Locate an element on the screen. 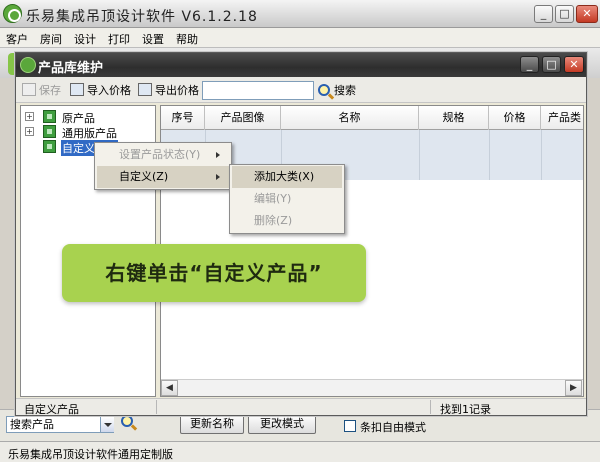 This screenshot has height=462, width=600. app-title: 乐易集成吊顶设计软件 V6.1.2.18 is located at coordinates (142, 17).